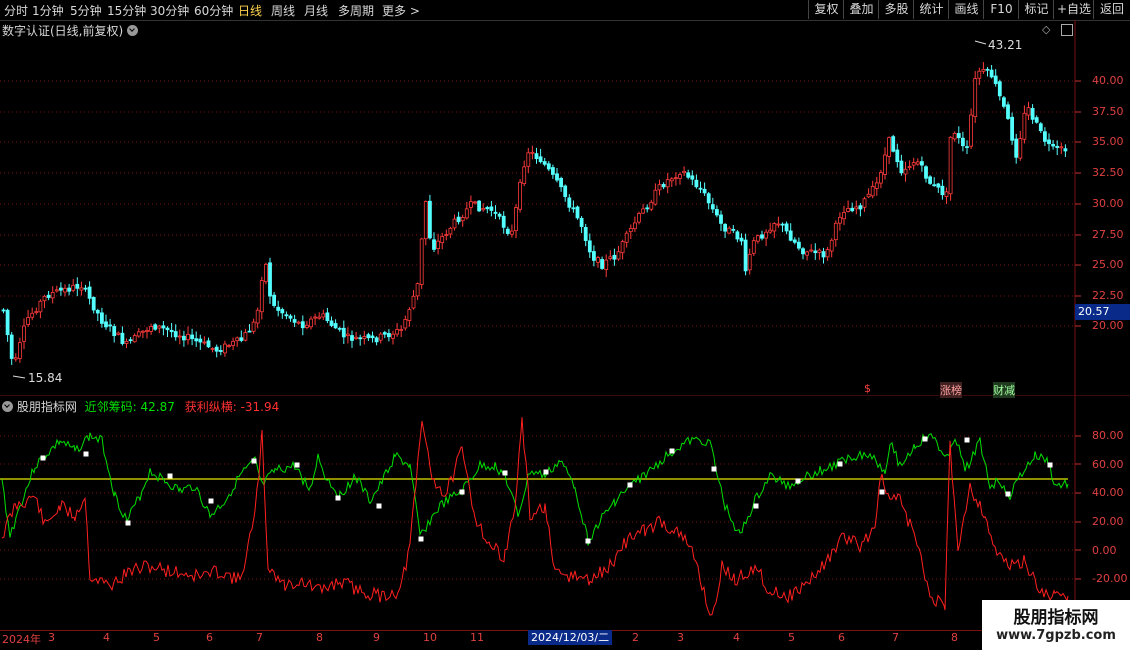  What do you see at coordinates (250, 10) in the screenshot?
I see `period-daily: 日线` at bounding box center [250, 10].